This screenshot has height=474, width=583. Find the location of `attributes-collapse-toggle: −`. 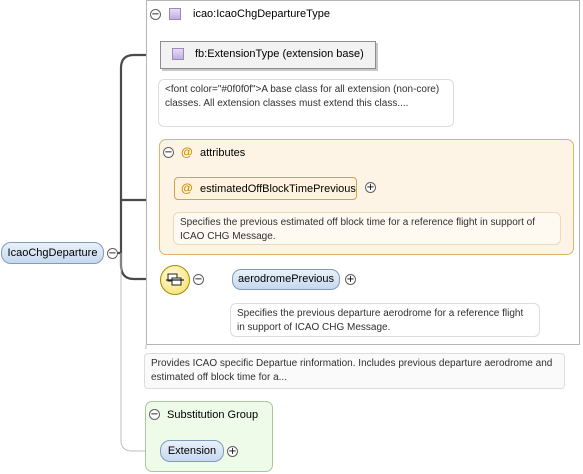

attributes-collapse-toggle: − is located at coordinates (168, 152).